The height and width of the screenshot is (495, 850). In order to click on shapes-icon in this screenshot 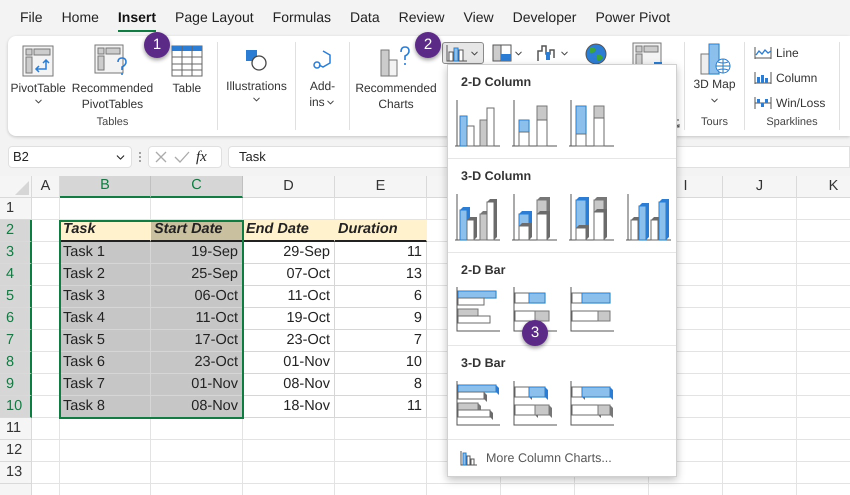, I will do `click(256, 60)`.